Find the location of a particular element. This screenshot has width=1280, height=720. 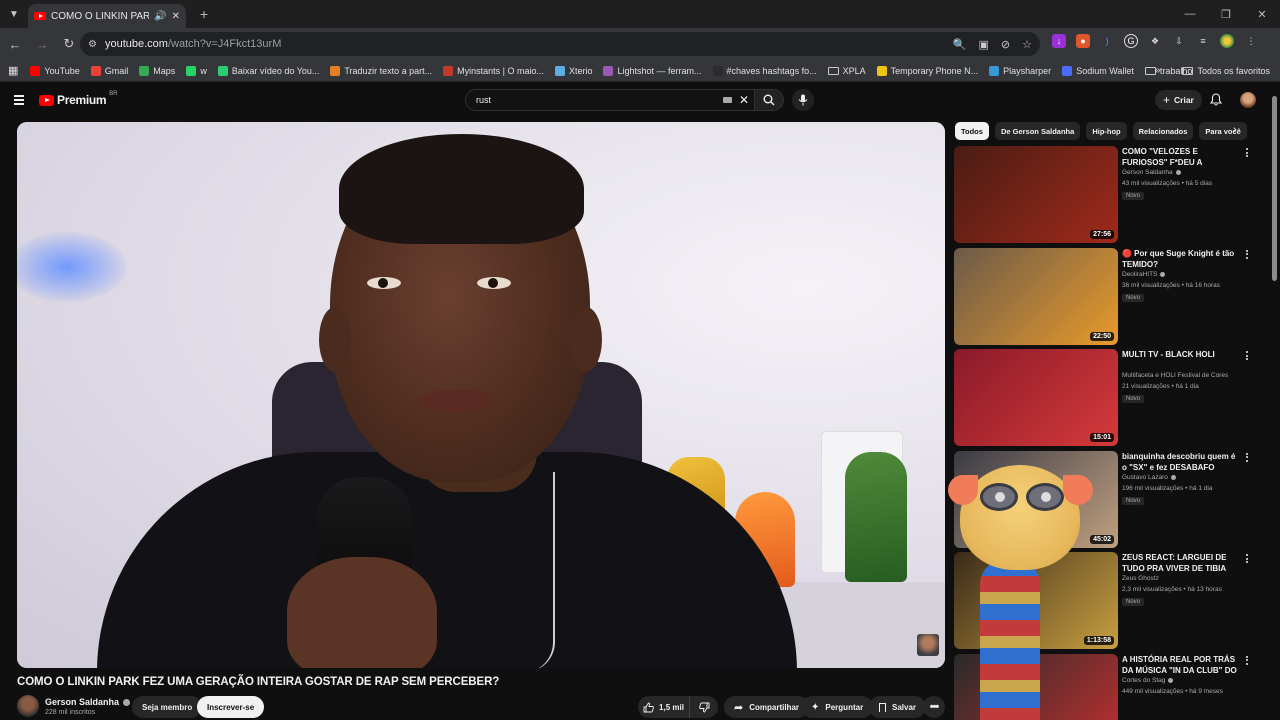

bookmark-item: Xterio is located at coordinates (573, 70).